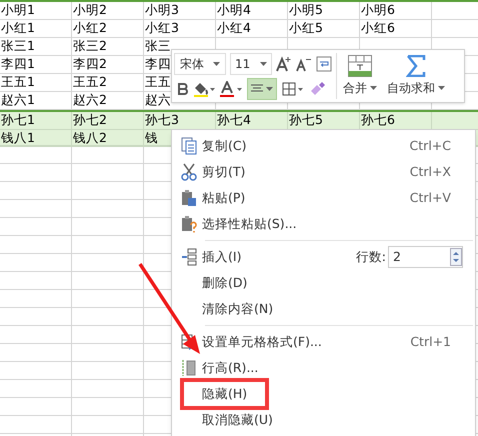  I want to click on table-cell: 小红3, so click(162, 27).